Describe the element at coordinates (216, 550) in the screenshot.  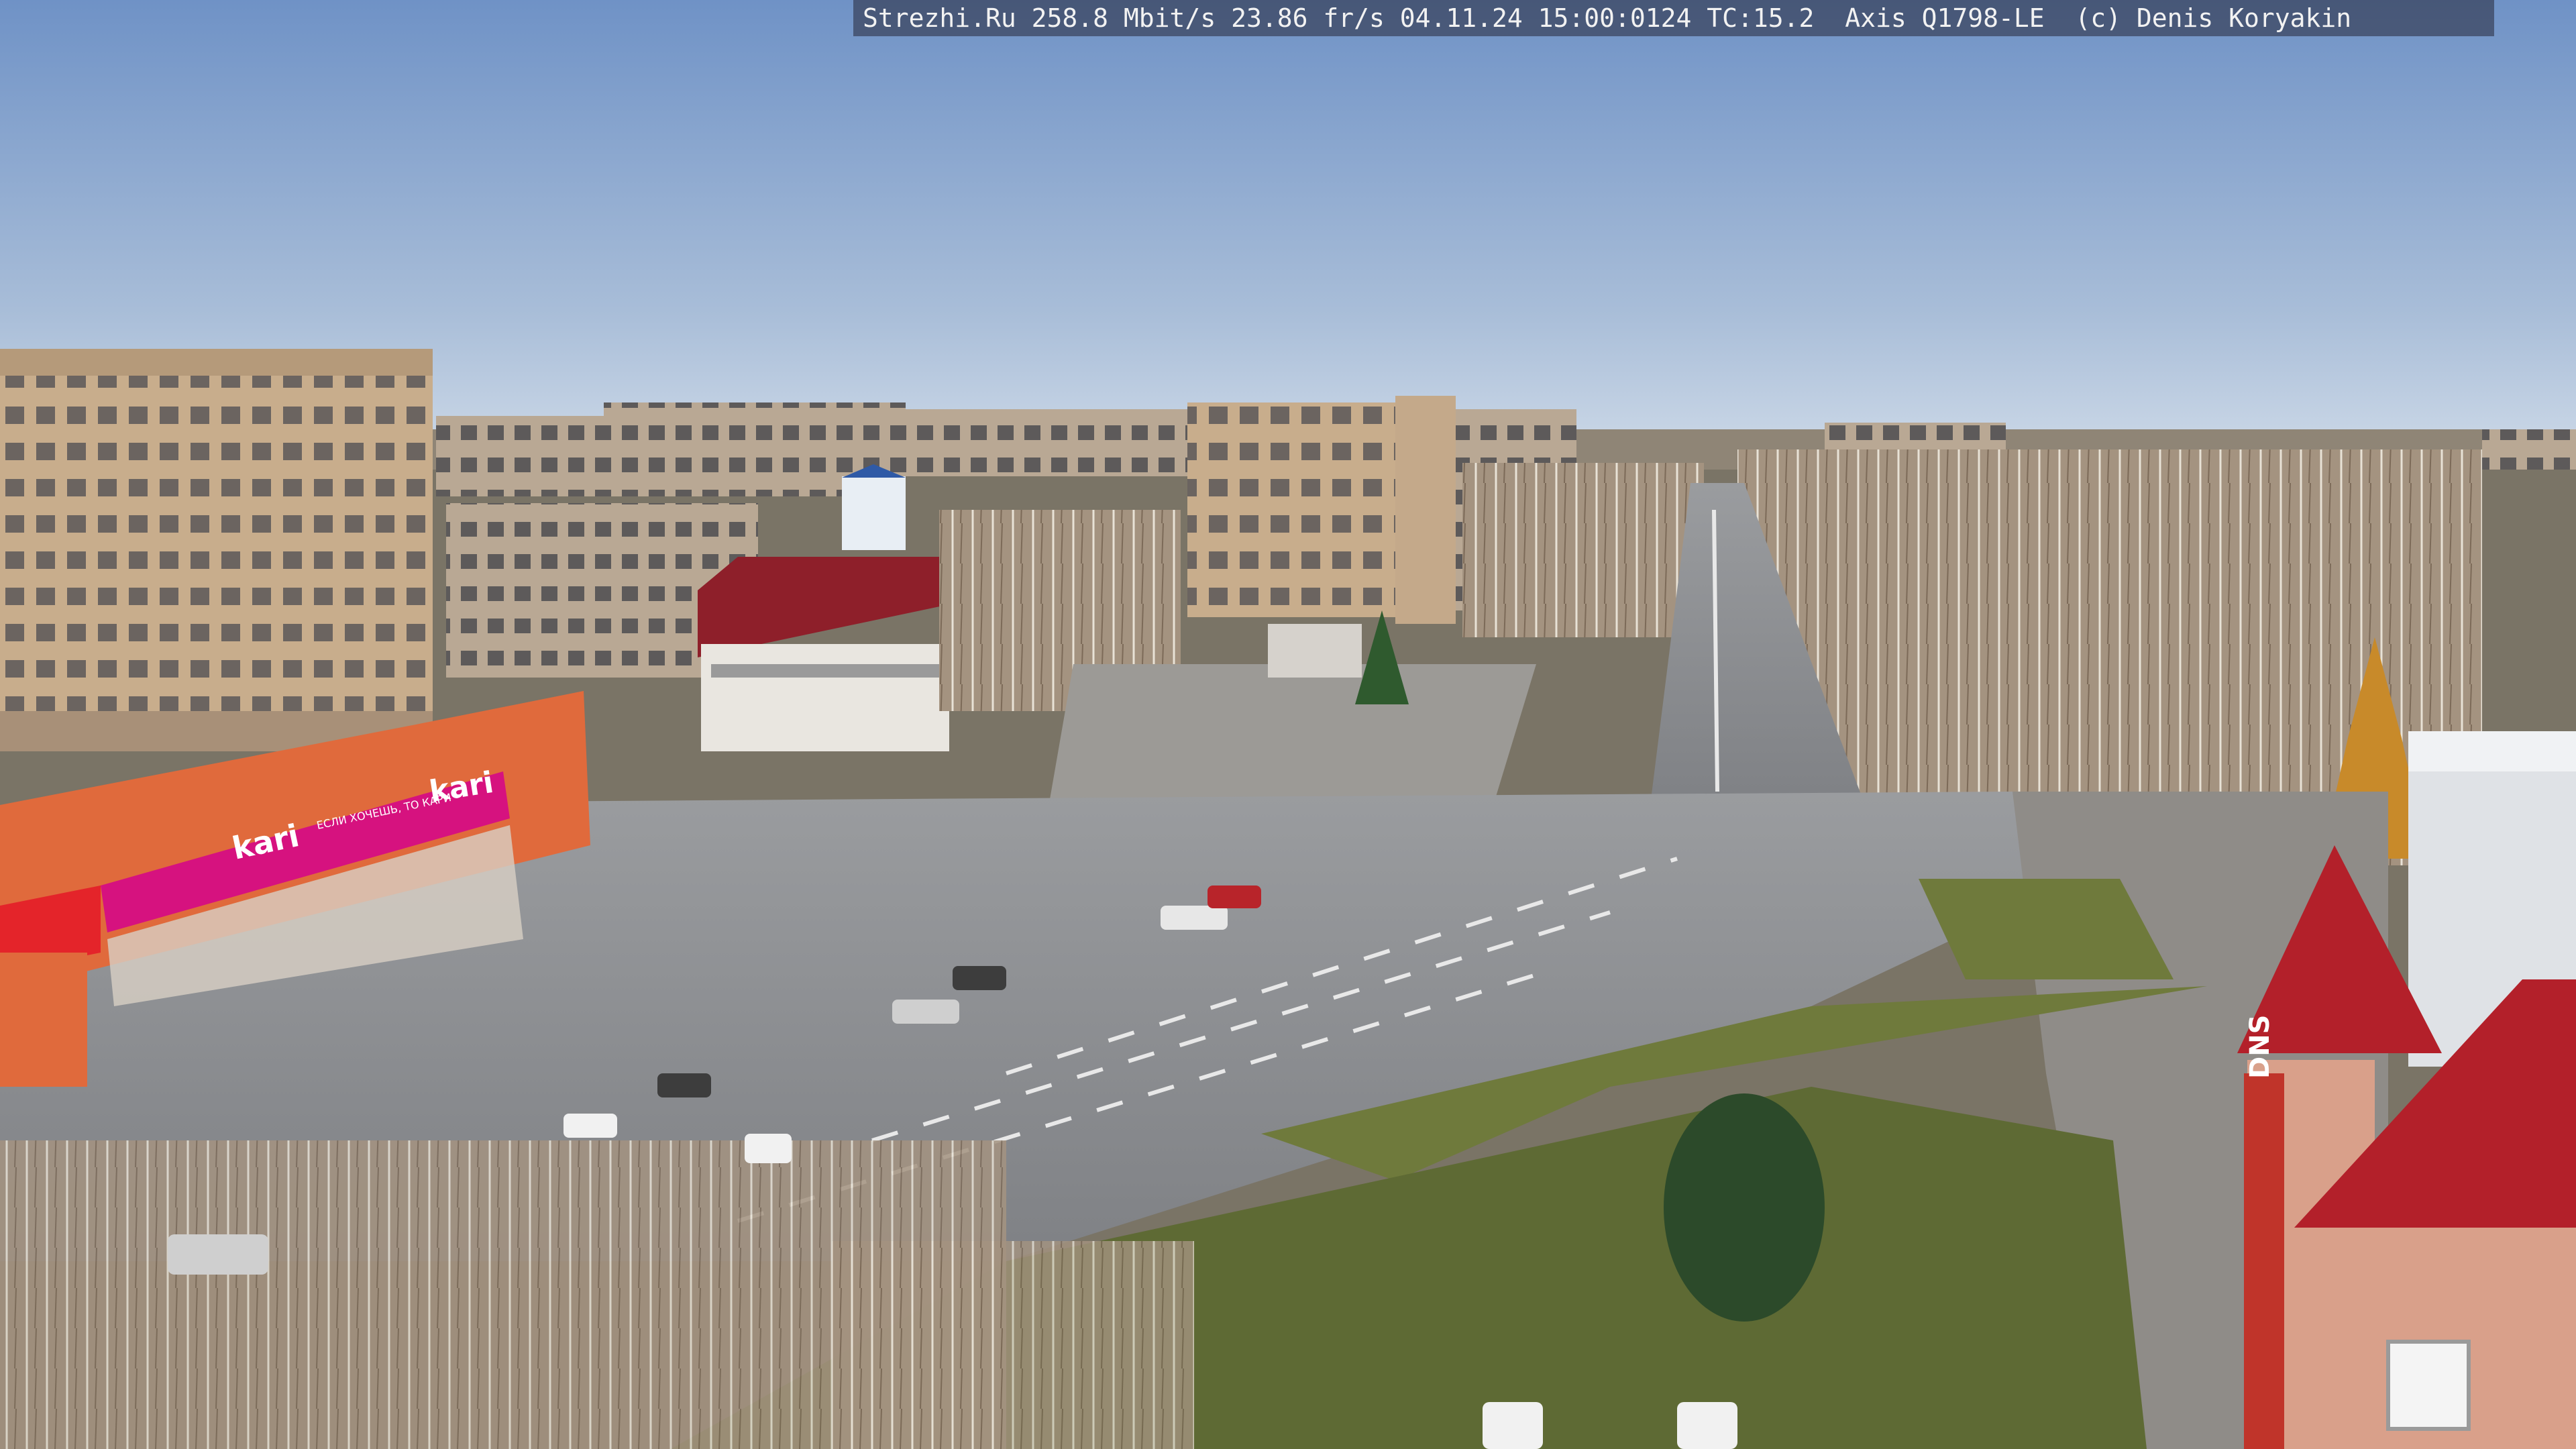
I see `left-apartment-block` at that location.